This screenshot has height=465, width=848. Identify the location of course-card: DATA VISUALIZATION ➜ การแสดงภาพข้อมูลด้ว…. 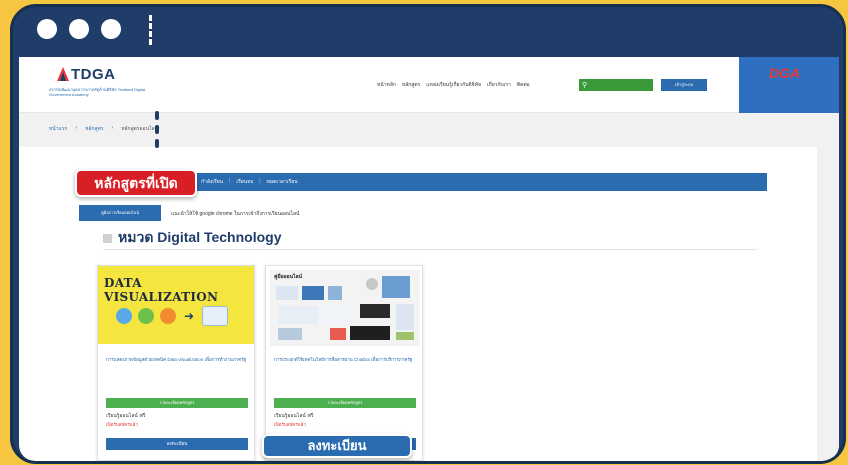
(176, 363).